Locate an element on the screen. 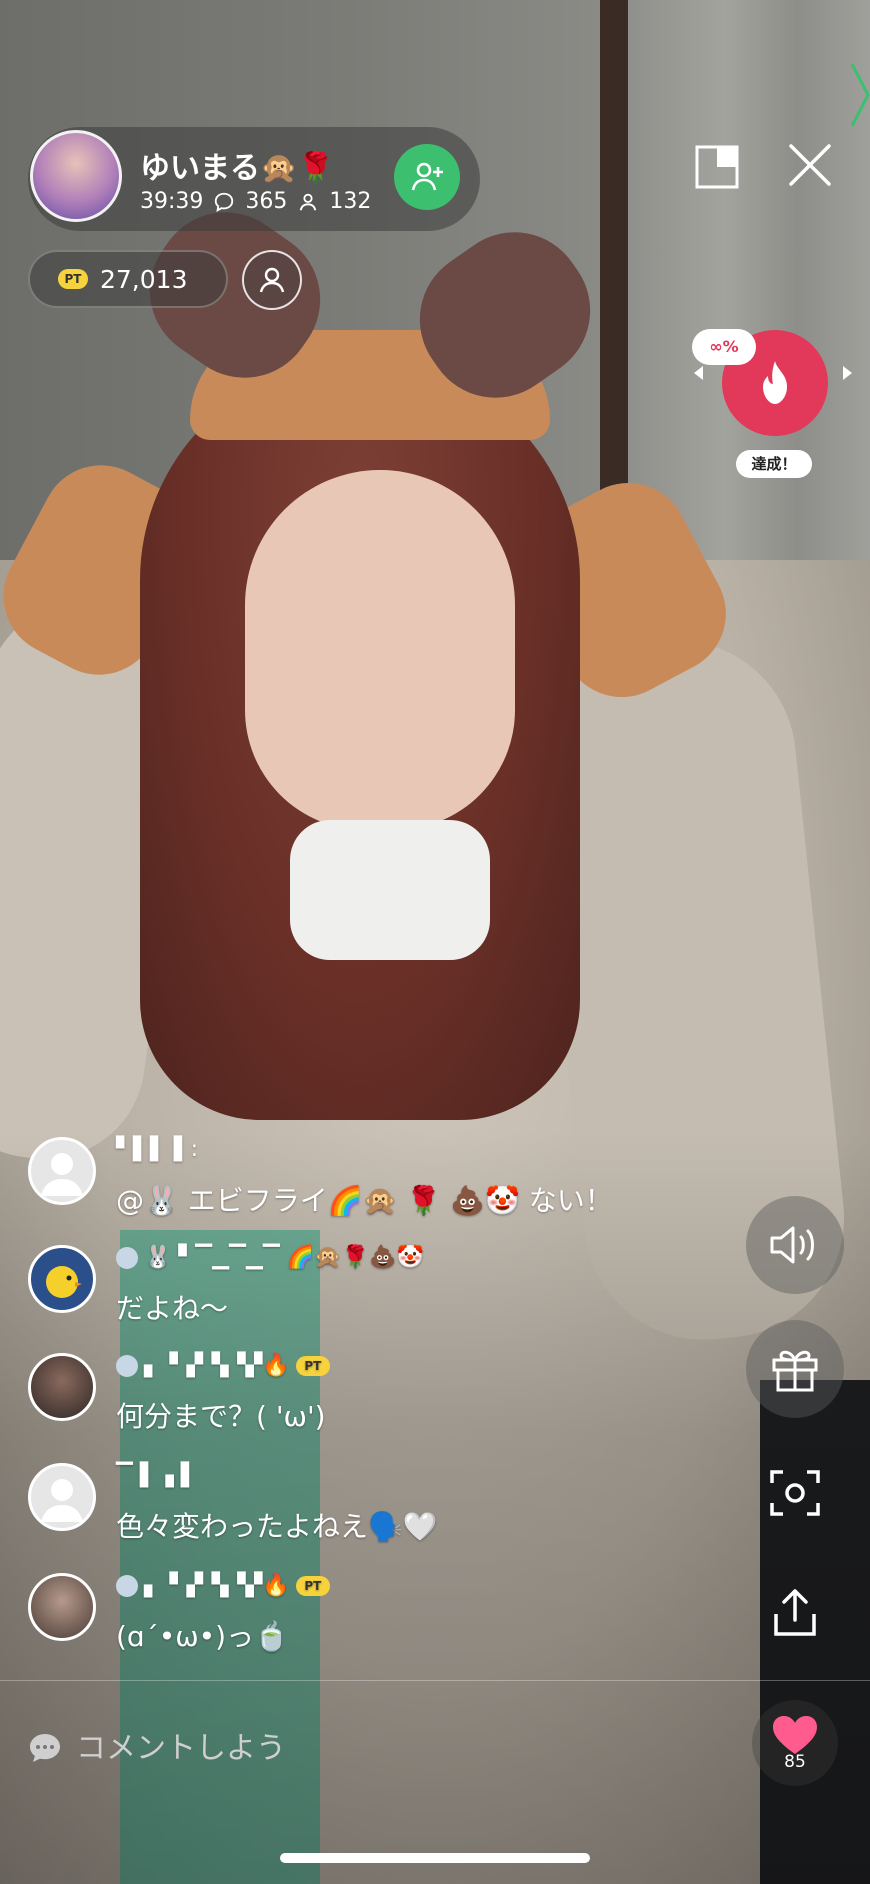 Image resolution: width=870 pixels, height=1884 pixels. comment-input-bar is located at coordinates (328, 1748).